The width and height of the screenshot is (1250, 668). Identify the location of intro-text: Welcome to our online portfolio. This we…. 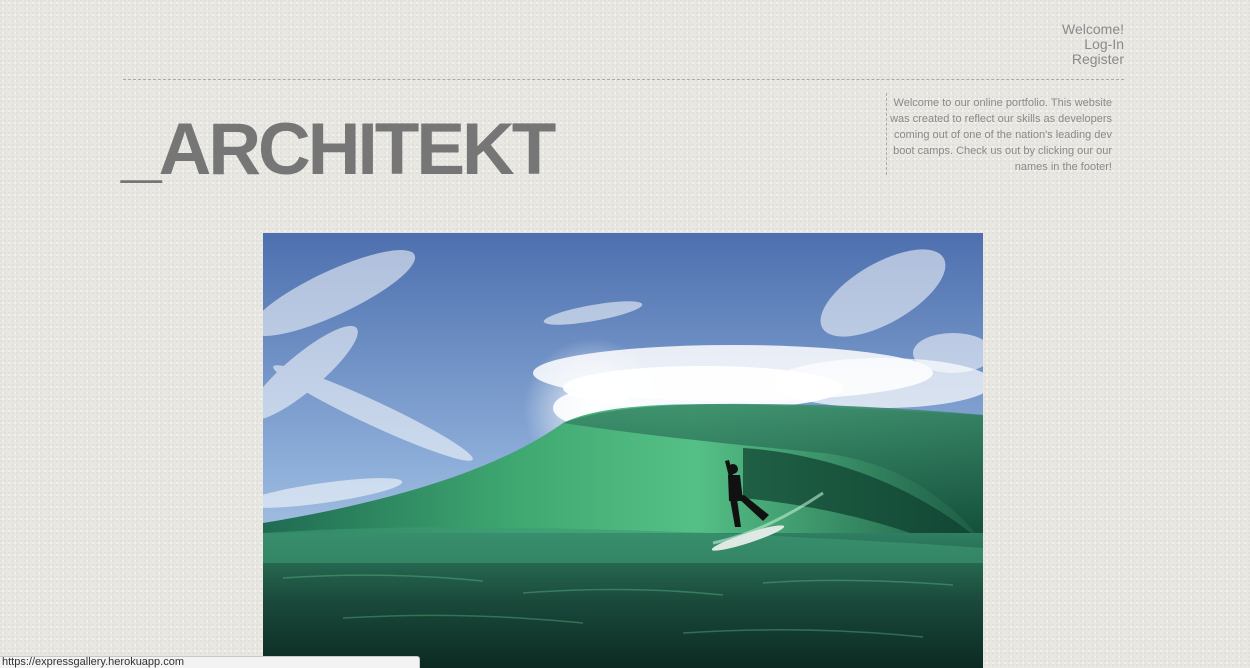
(999, 134).